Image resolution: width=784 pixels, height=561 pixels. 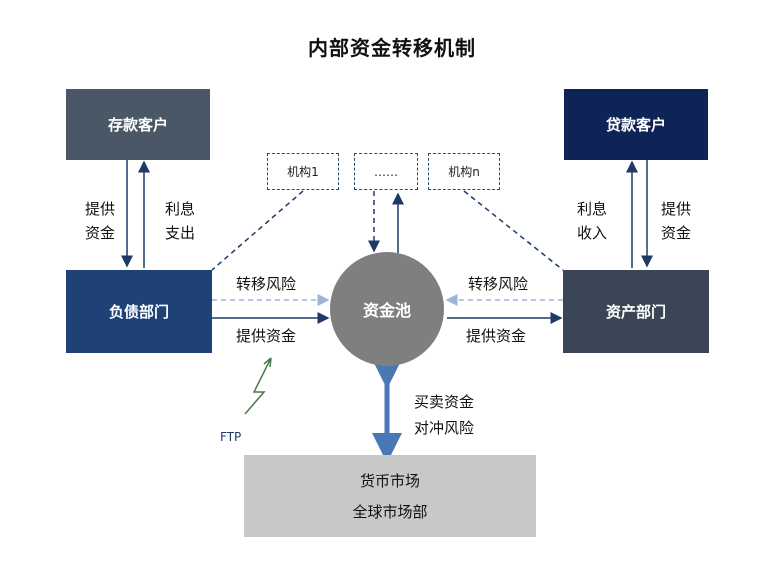 I want to click on liability-dept-box: 负债部门, so click(x=139, y=311).